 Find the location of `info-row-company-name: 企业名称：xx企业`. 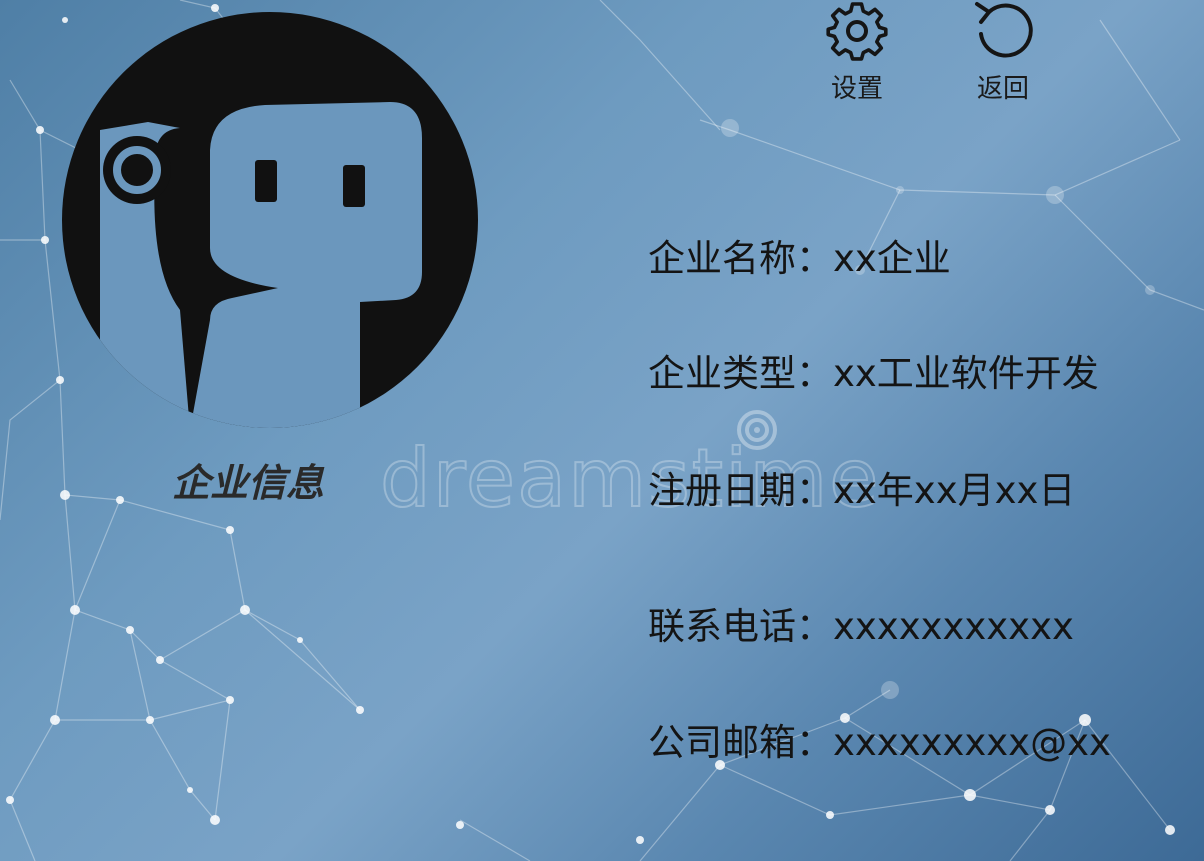

info-row-company-name: 企业名称：xx企业 is located at coordinates (799, 255).